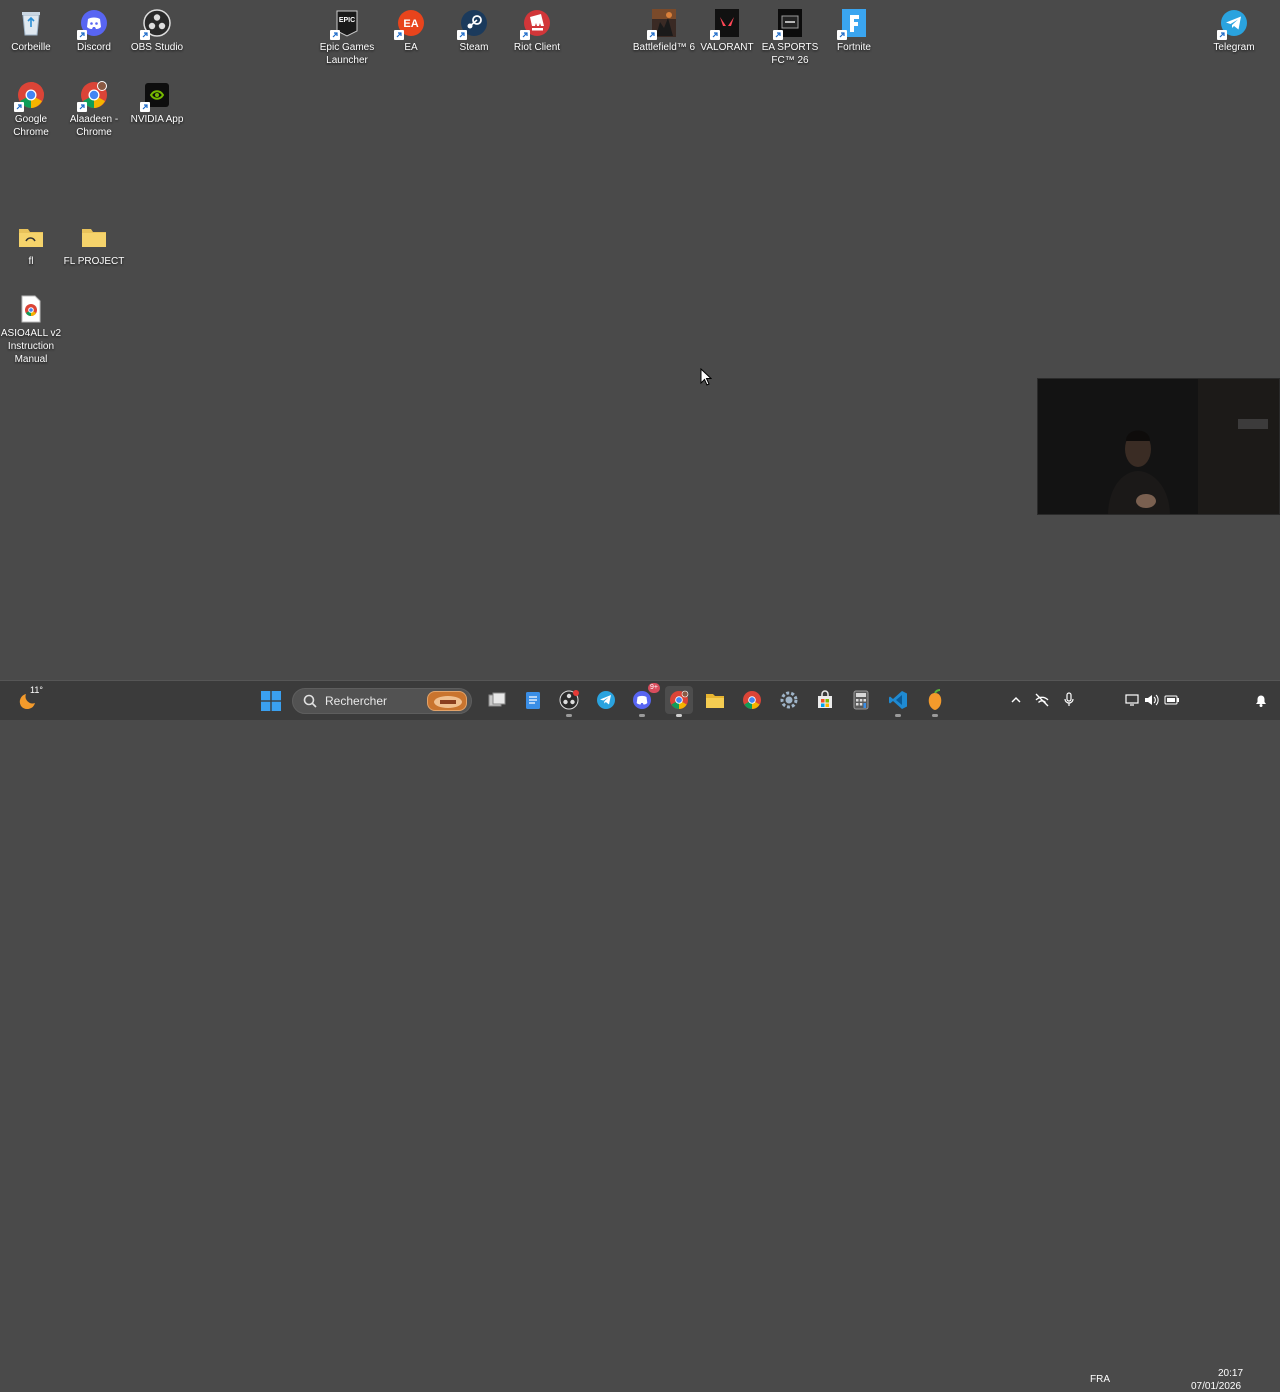 The image size is (1280, 1392). What do you see at coordinates (94, 47) in the screenshot?
I see `discord-label: Discord` at bounding box center [94, 47].